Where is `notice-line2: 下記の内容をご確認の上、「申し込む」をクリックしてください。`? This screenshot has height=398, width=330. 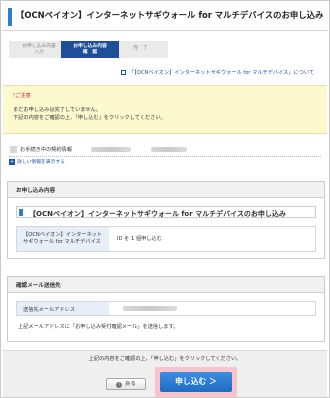
notice-line2: 下記の内容をご確認の上、「申し込む」をクリックしてください。 is located at coordinates (89, 118).